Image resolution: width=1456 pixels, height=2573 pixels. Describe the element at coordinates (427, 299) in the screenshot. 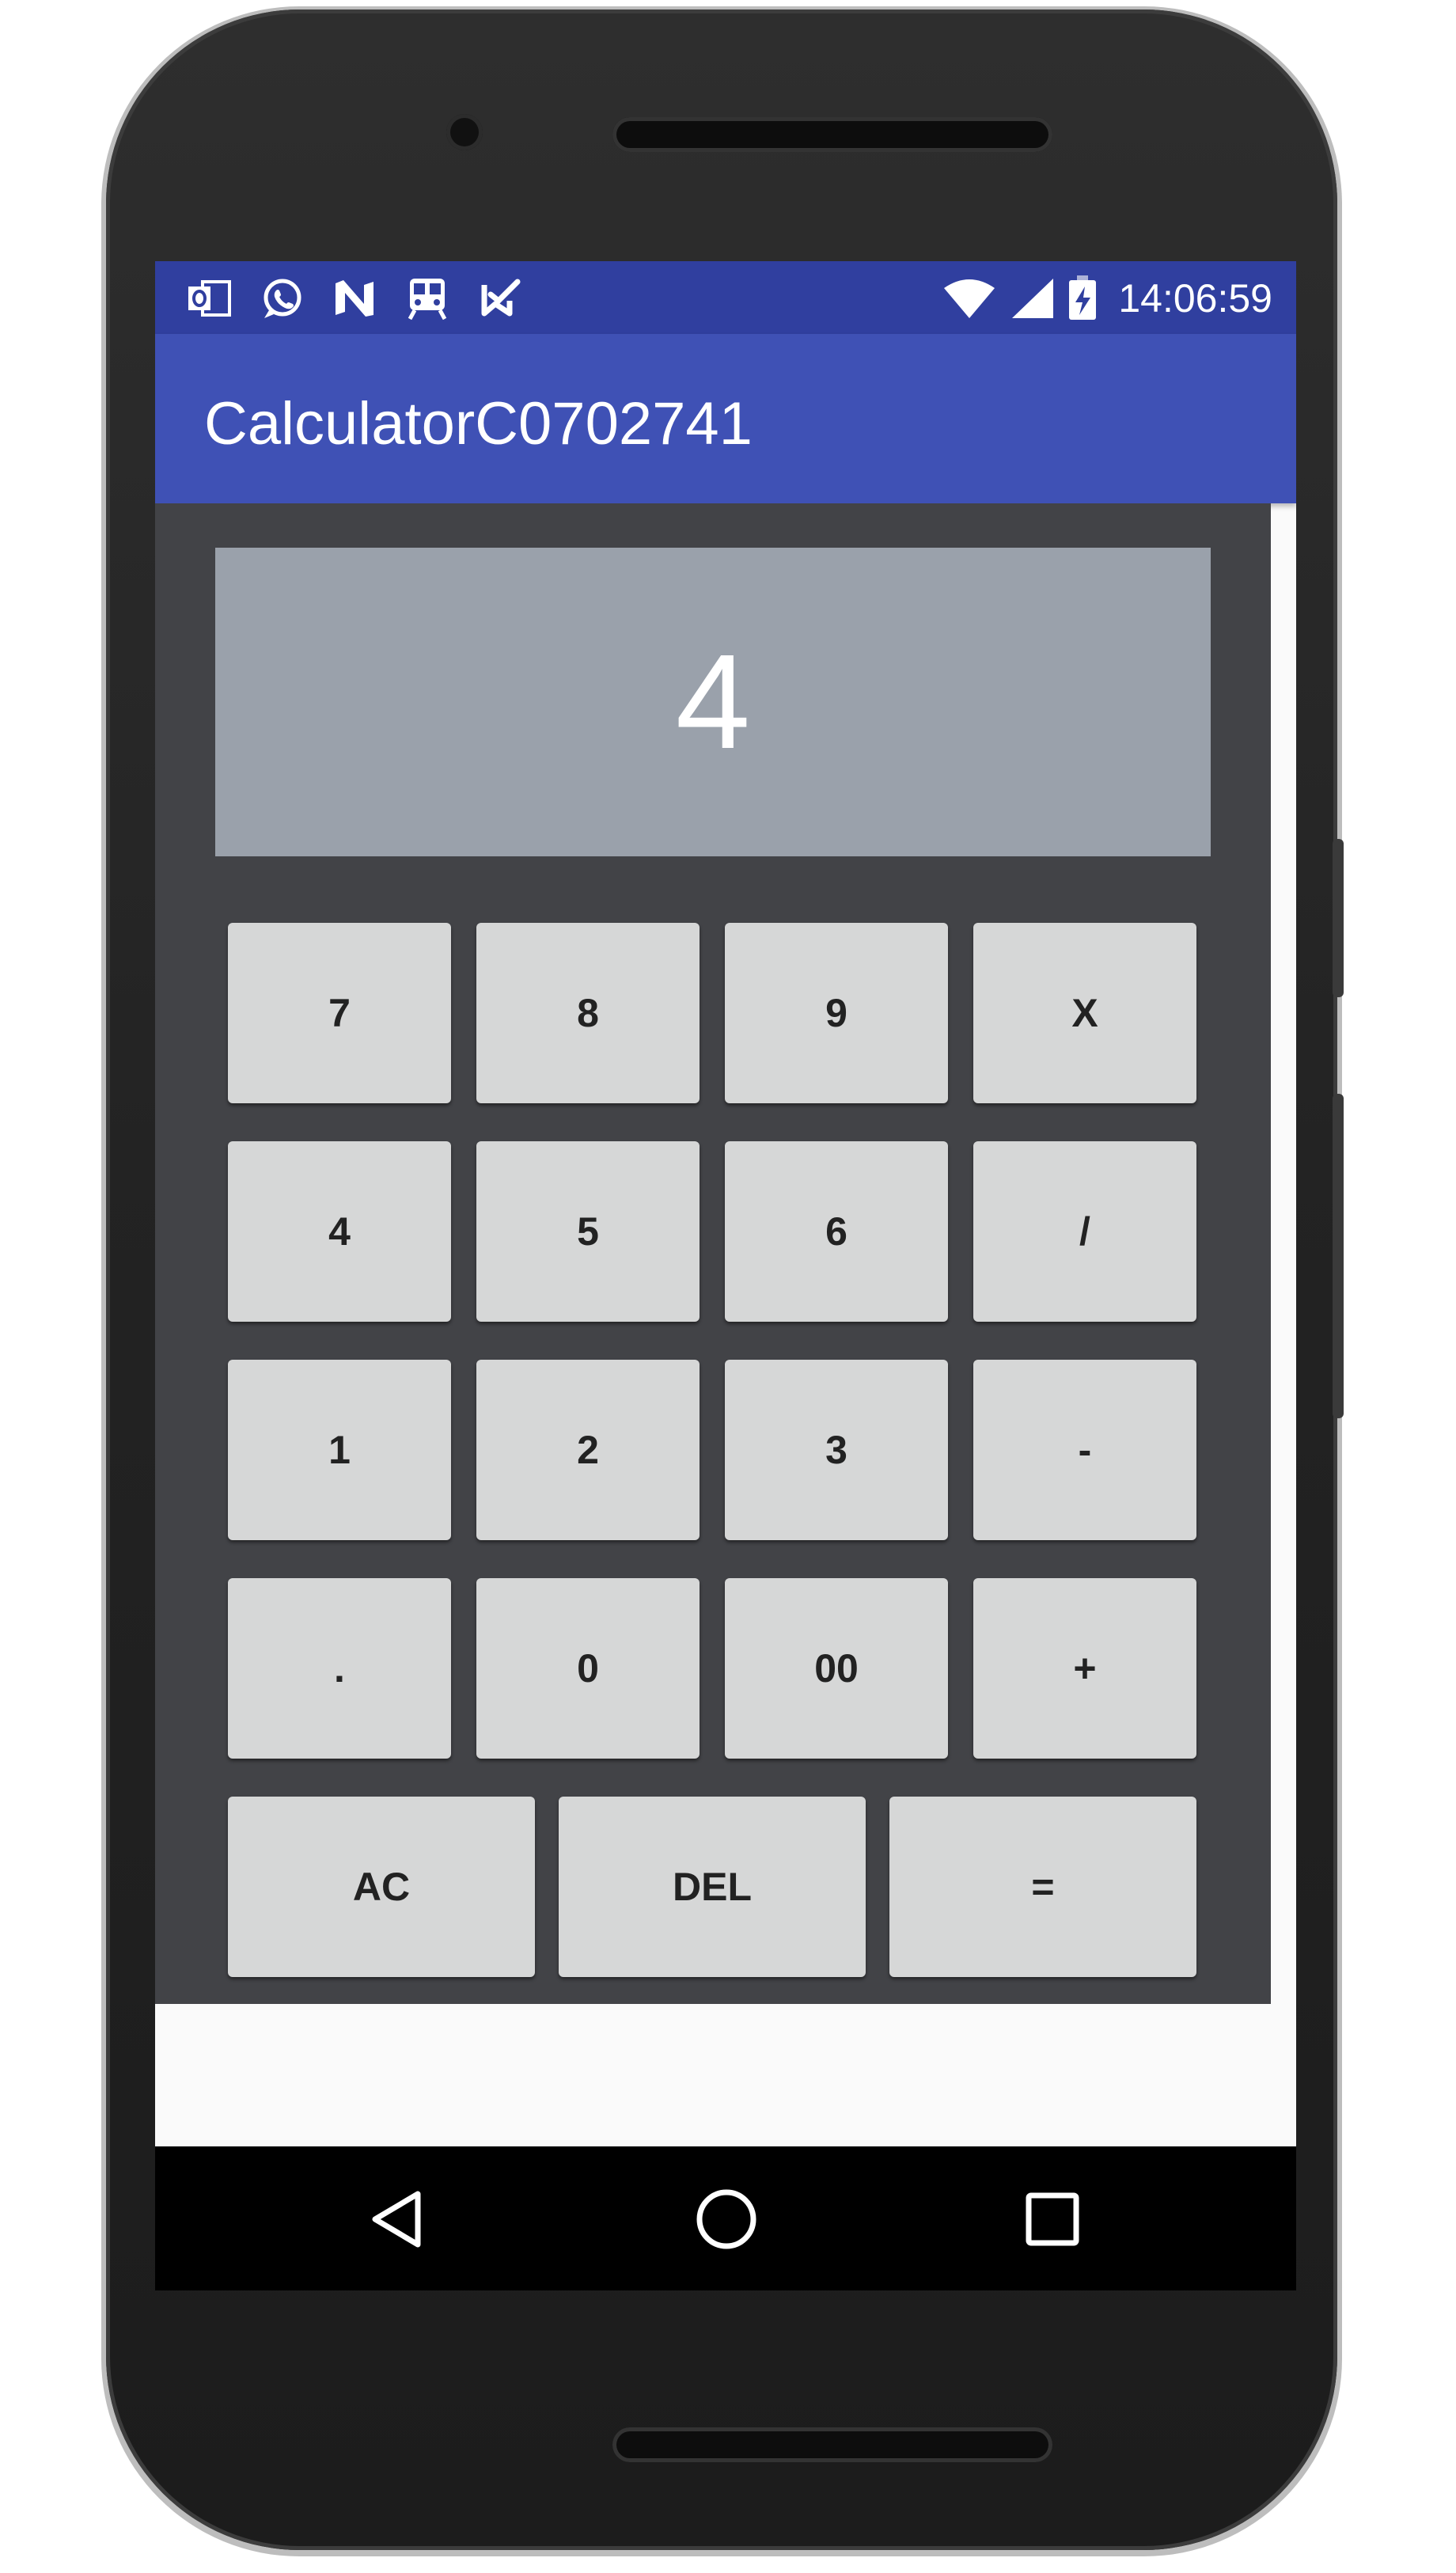

I see `train-icon` at that location.